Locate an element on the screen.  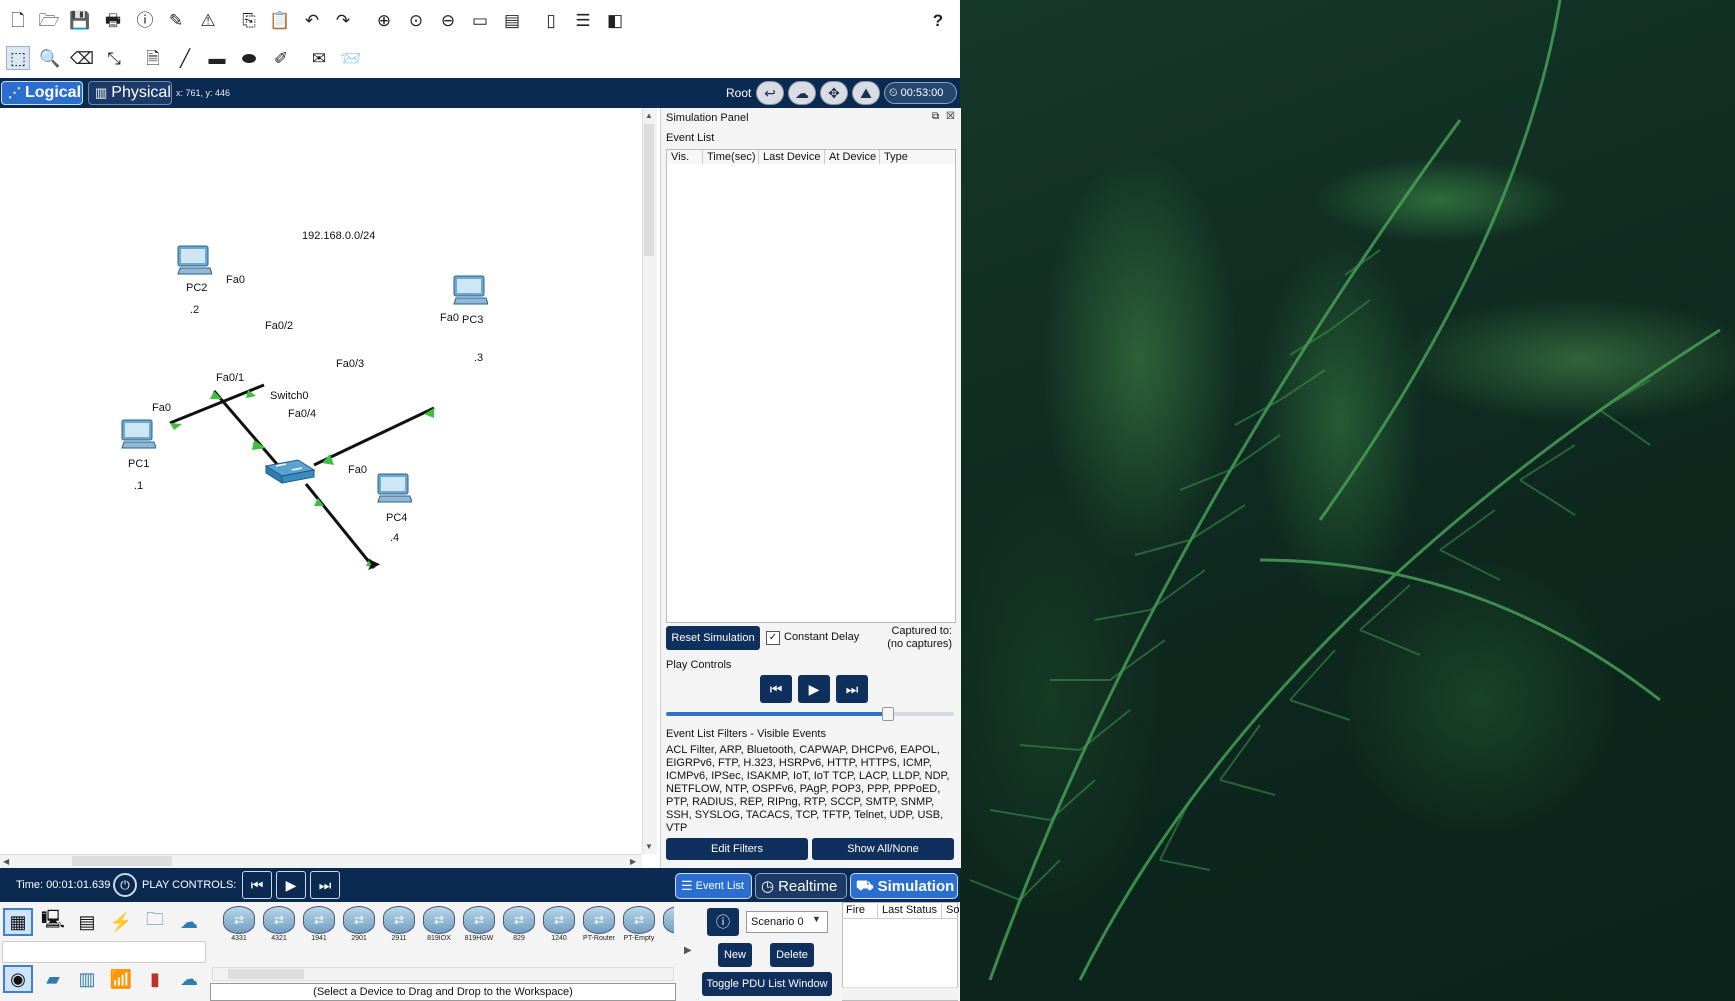
open-folder-icon: 🗁 is located at coordinates (49, 20).